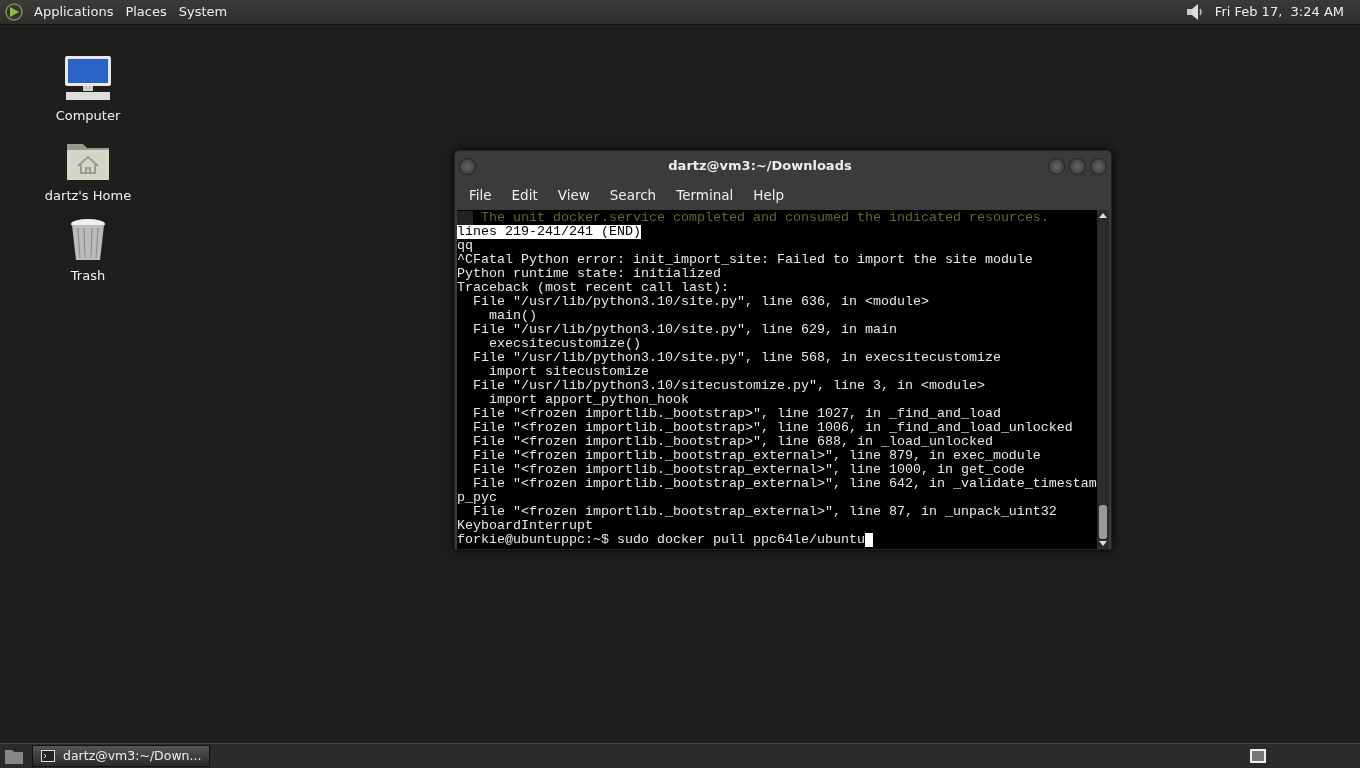  Describe the element at coordinates (74, 12) in the screenshot. I see `panel-menu: Applications` at that location.